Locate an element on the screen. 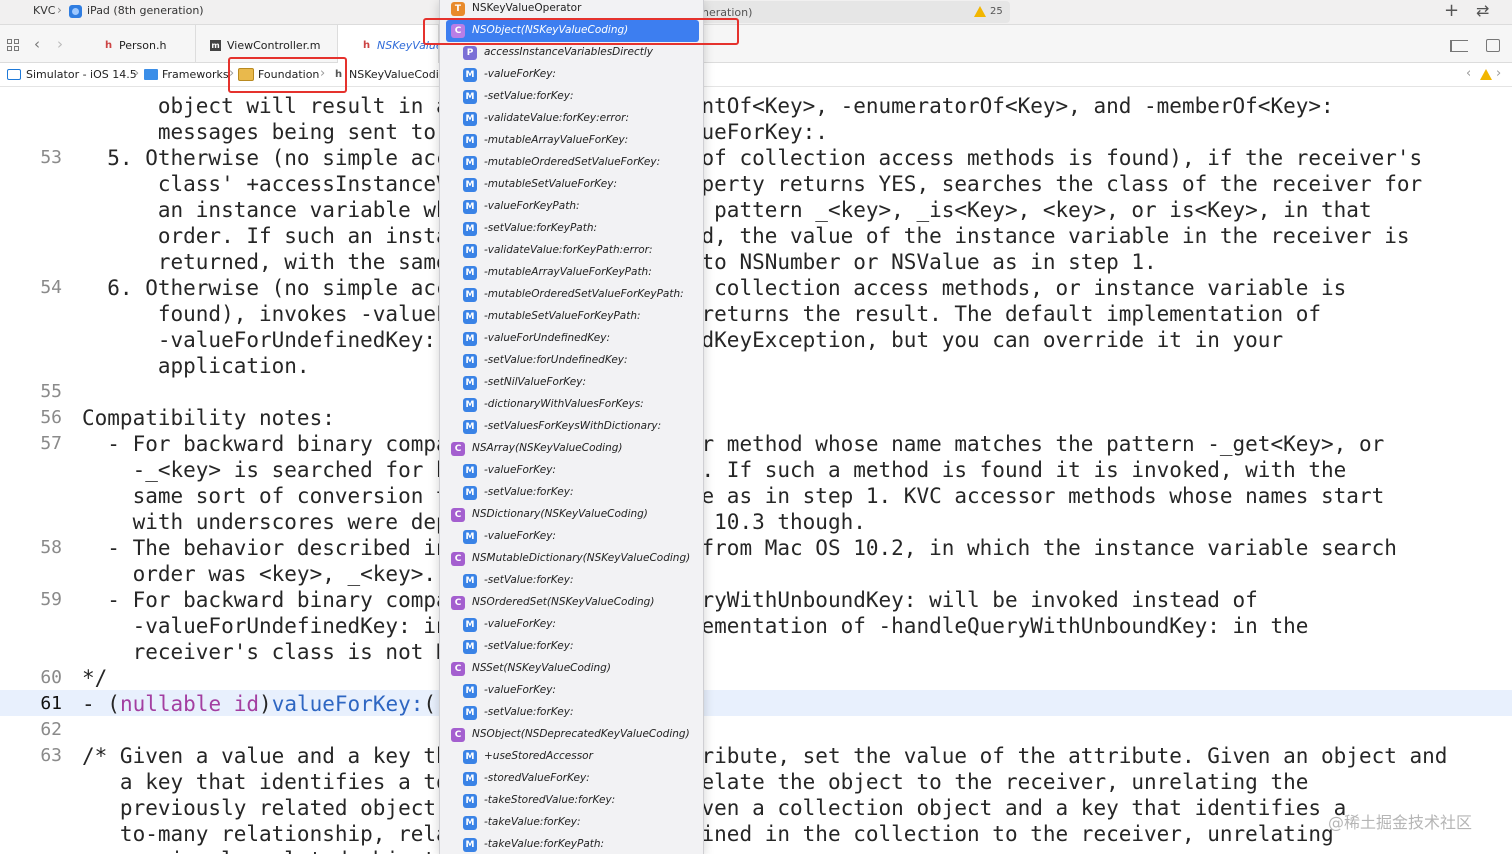 Image resolution: width=1512 pixels, height=854 pixels. code-line: 60 */ is located at coordinates (756, 678).